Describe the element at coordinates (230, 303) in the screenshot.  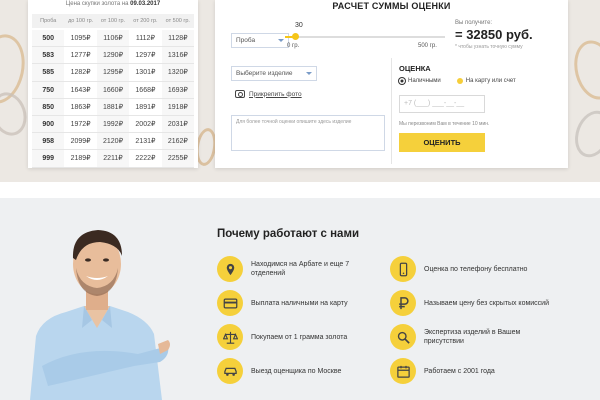
I see `credit-card-icon` at that location.